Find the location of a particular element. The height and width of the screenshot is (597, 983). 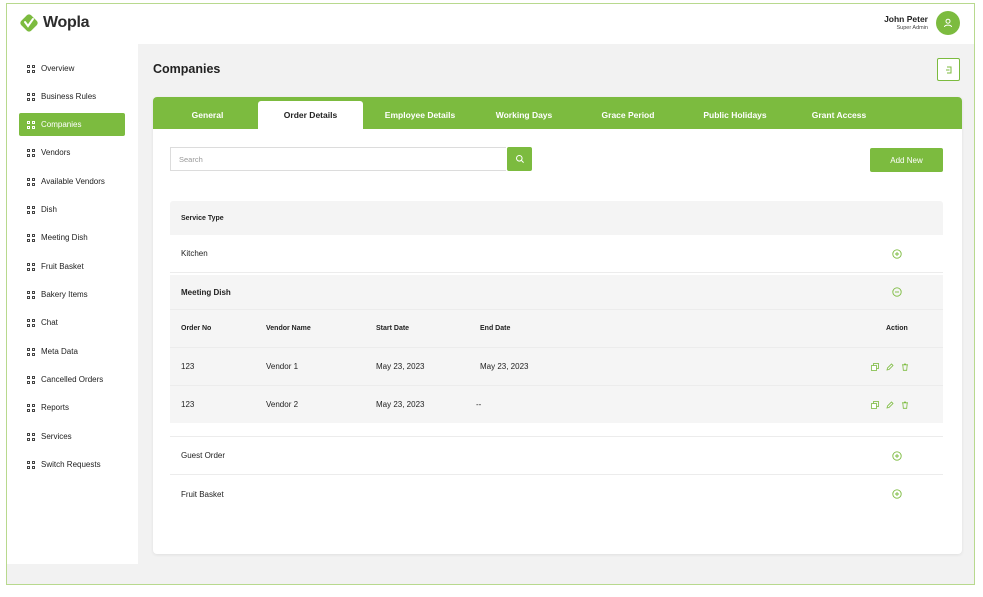

sidebar-item-label: Cancelled Orders is located at coordinates (72, 379).